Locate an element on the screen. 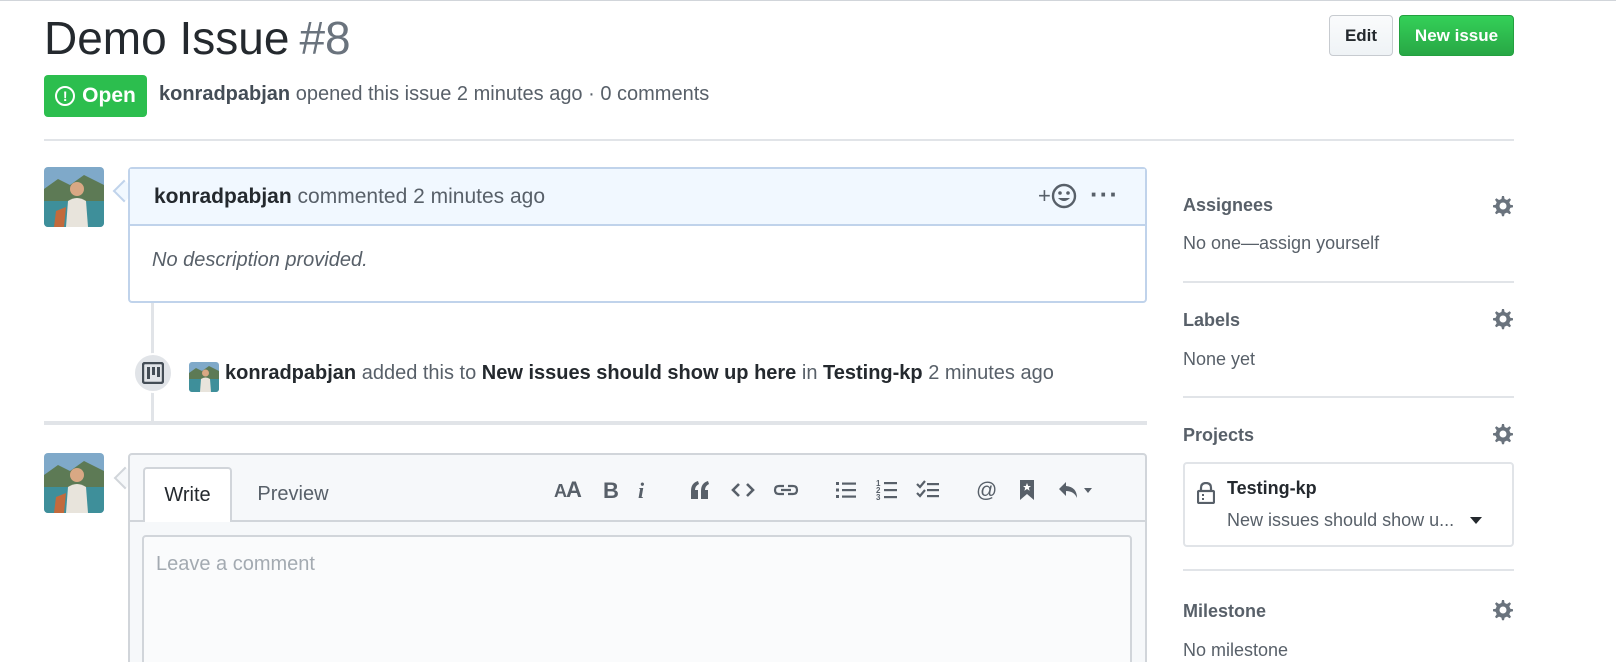 Image resolution: width=1616 pixels, height=662 pixels. event-preposition: in is located at coordinates (809, 373).